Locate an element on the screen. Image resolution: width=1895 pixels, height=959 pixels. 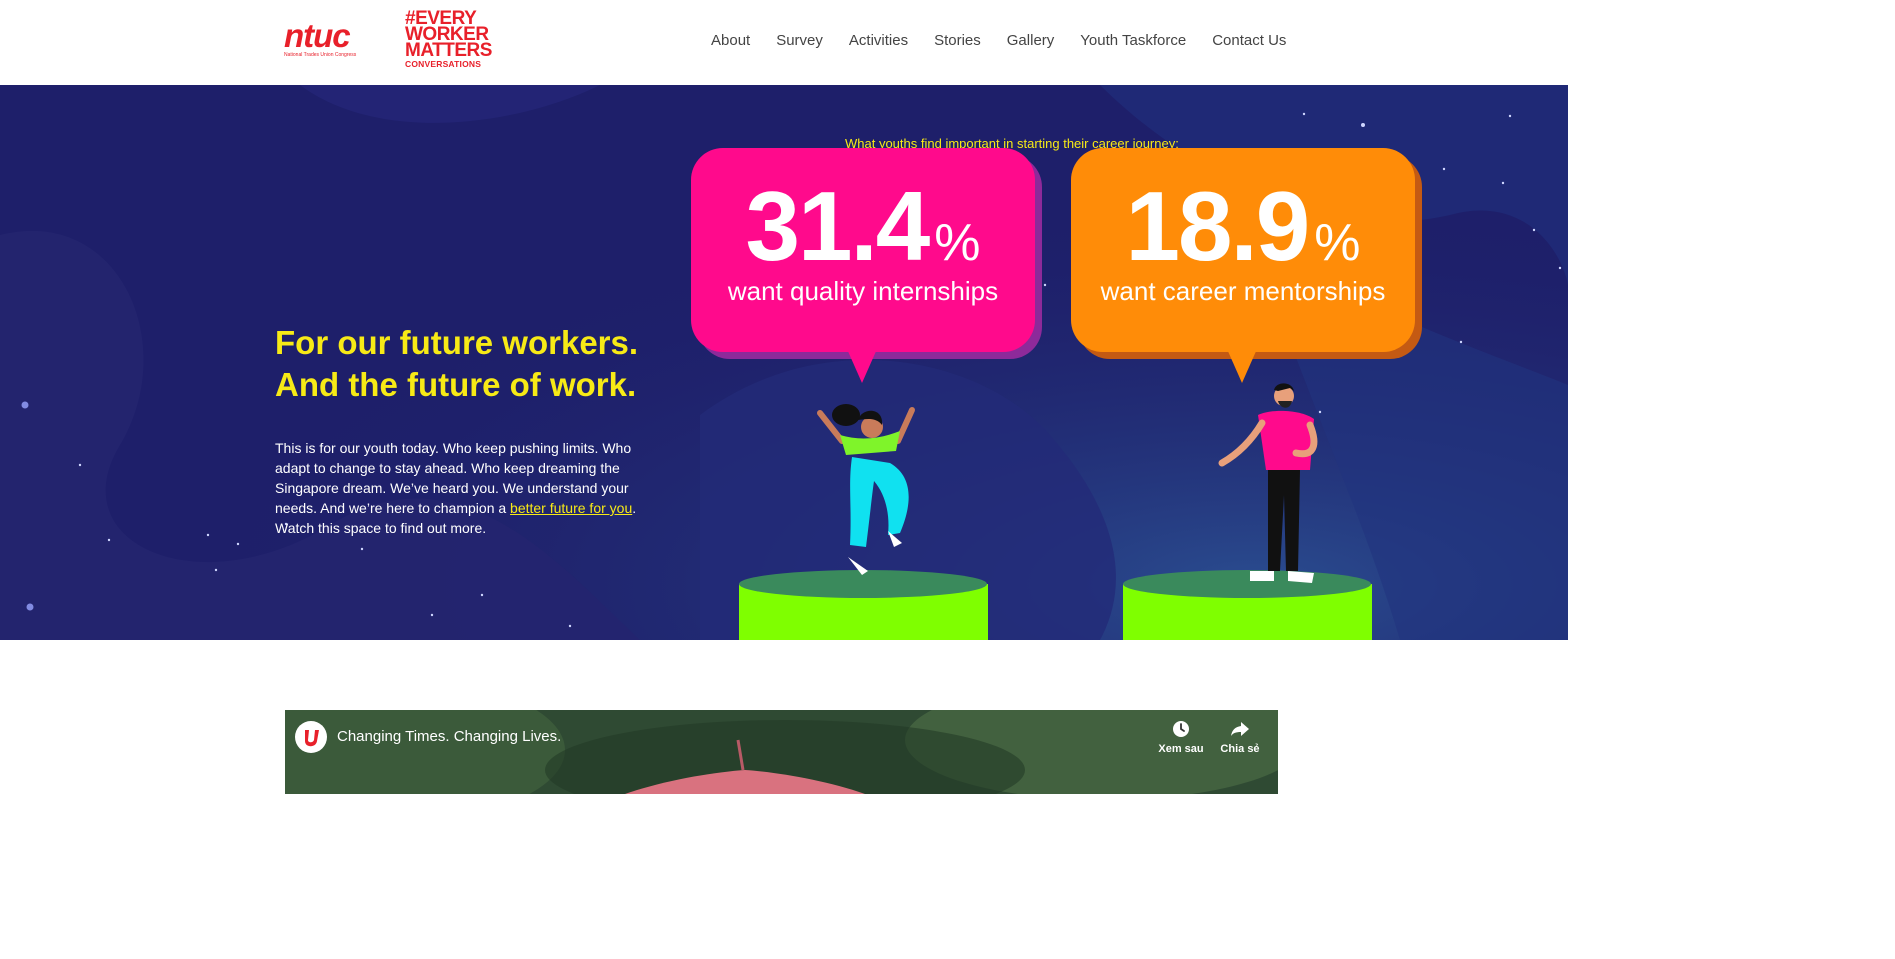
nav-stories: Stories is located at coordinates (957, 41).